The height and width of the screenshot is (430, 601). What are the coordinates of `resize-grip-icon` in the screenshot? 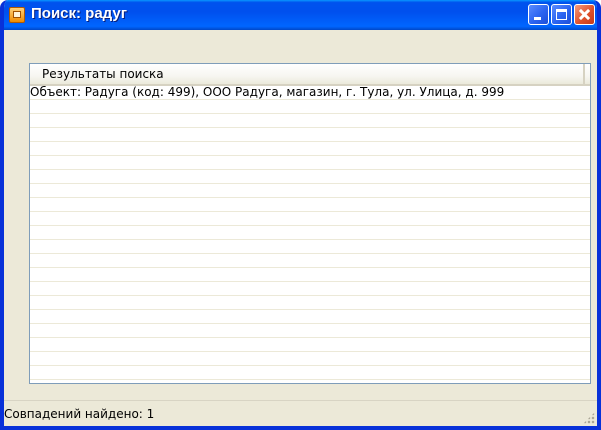 It's located at (589, 418).